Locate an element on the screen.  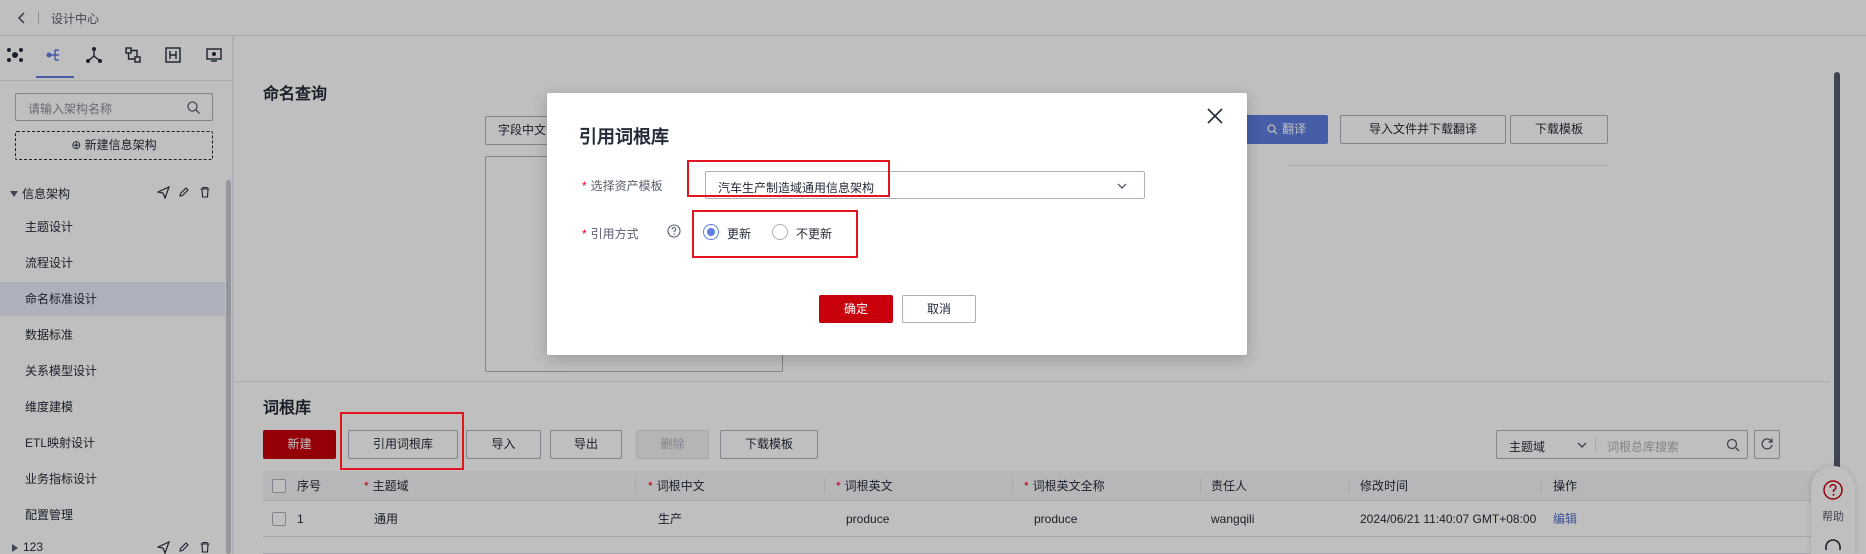
template-select: 汽车生产制造域通用信息架构 is located at coordinates (925, 185).